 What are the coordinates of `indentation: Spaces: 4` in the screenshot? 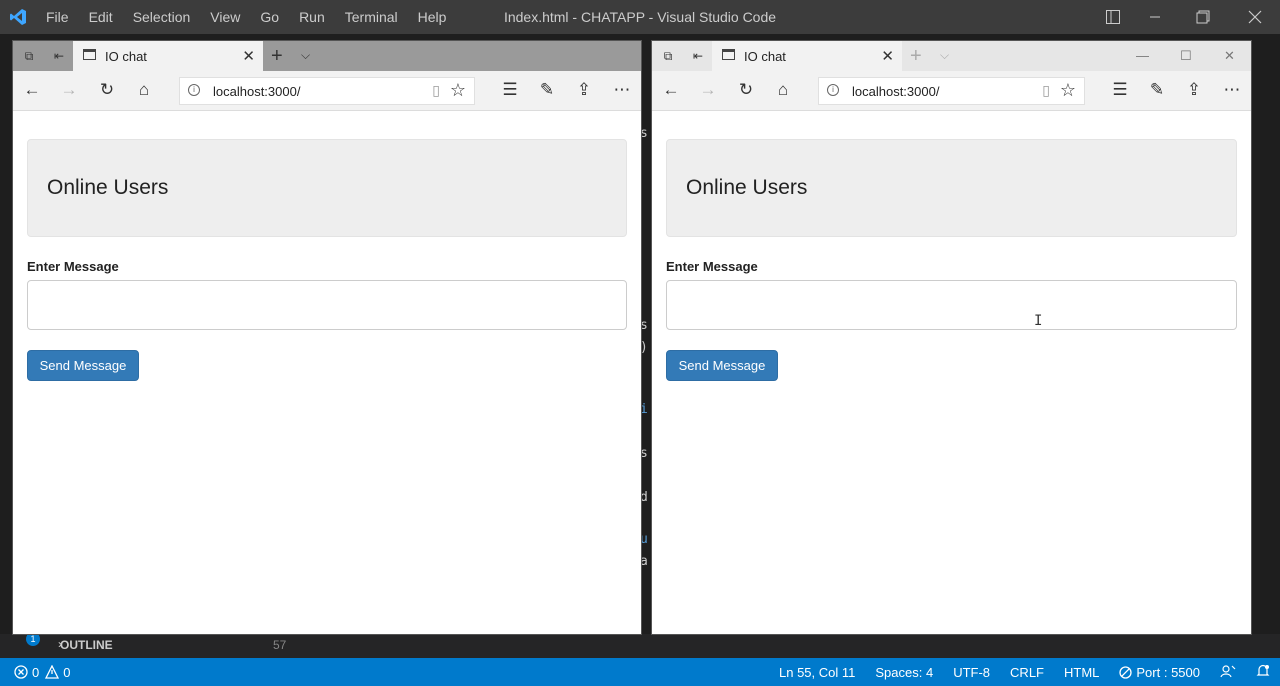 It's located at (904, 672).